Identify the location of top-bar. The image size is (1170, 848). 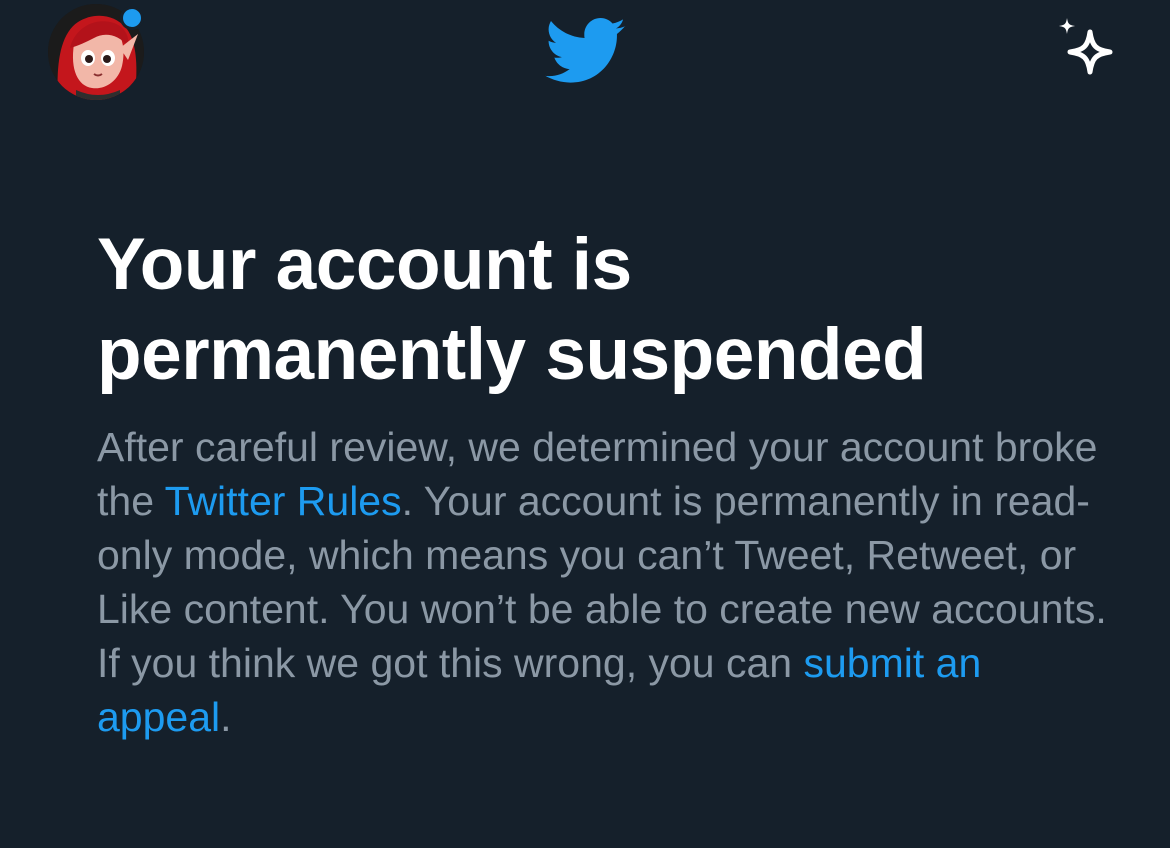
(585, 60).